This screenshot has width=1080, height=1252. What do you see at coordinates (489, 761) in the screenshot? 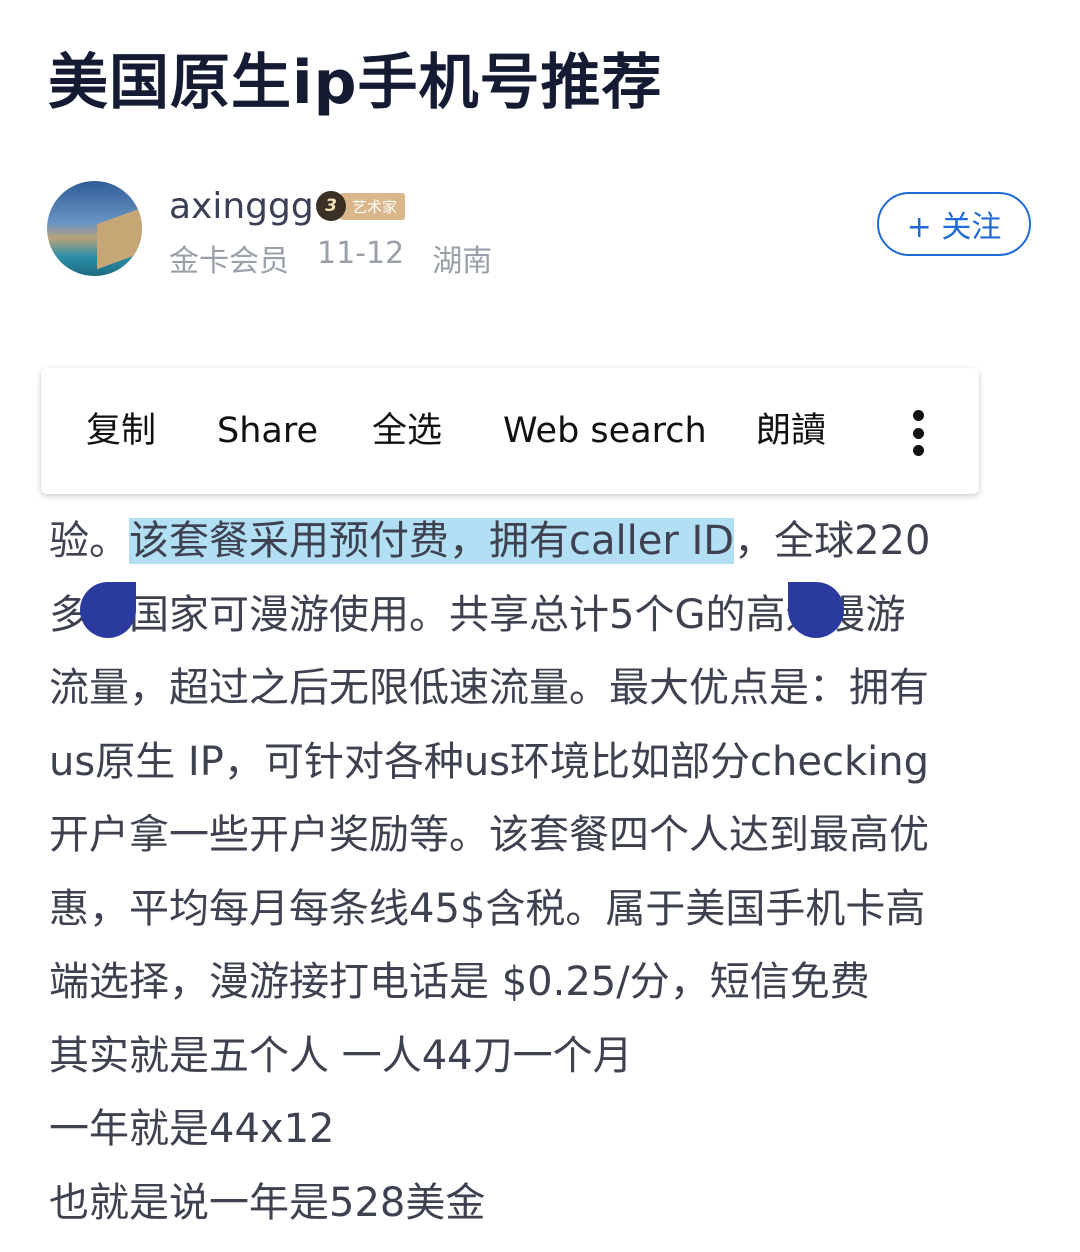
I see `content-line: us原生 IP，可针对各种us环境比如部分checking` at bounding box center [489, 761].